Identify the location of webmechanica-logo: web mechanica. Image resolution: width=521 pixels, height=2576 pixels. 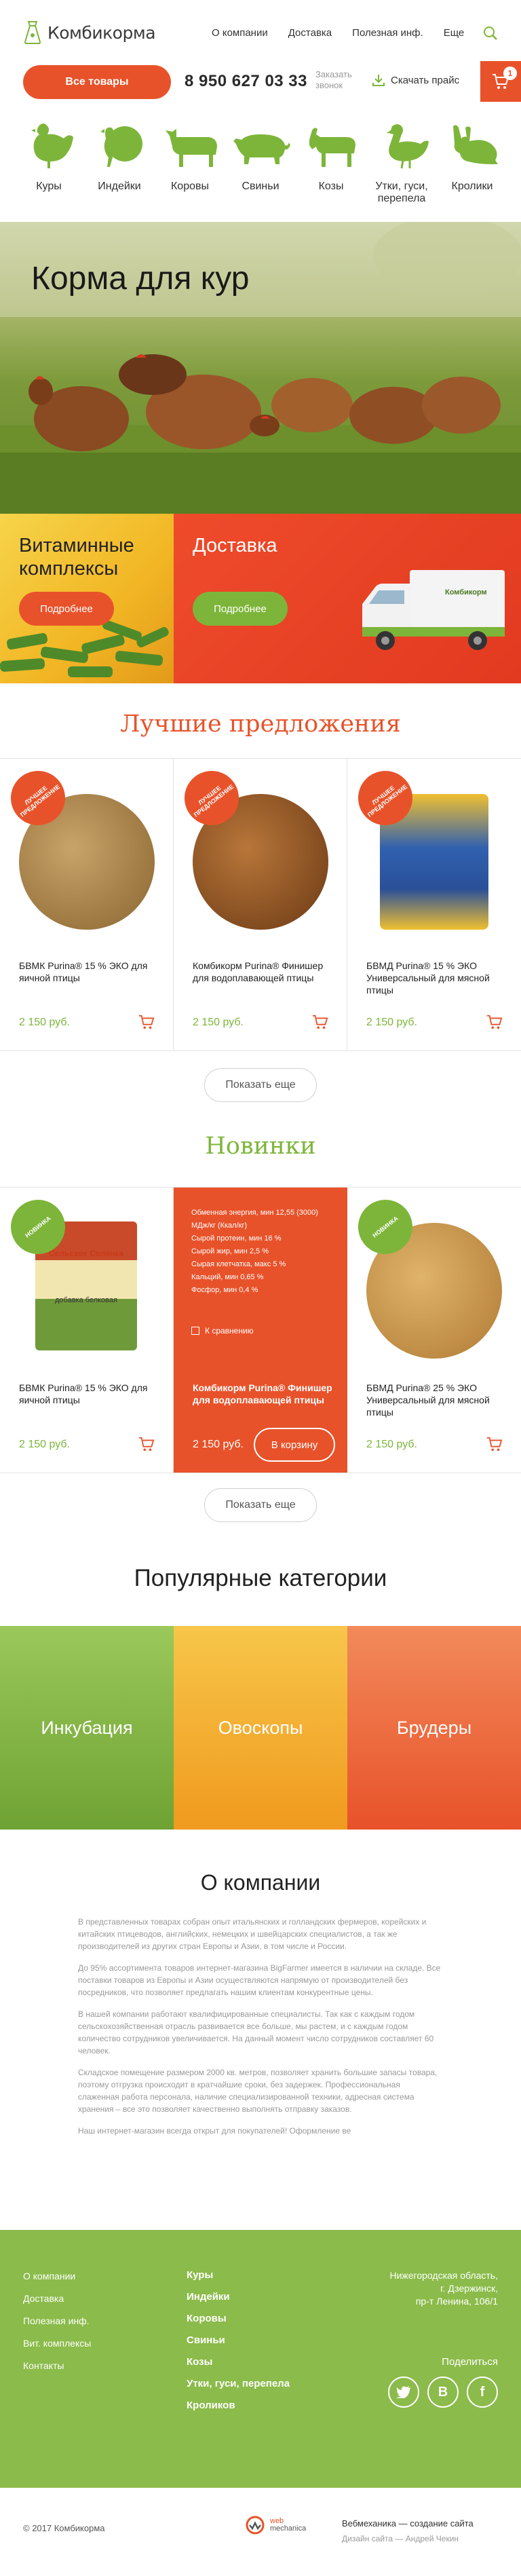
(274, 2525).